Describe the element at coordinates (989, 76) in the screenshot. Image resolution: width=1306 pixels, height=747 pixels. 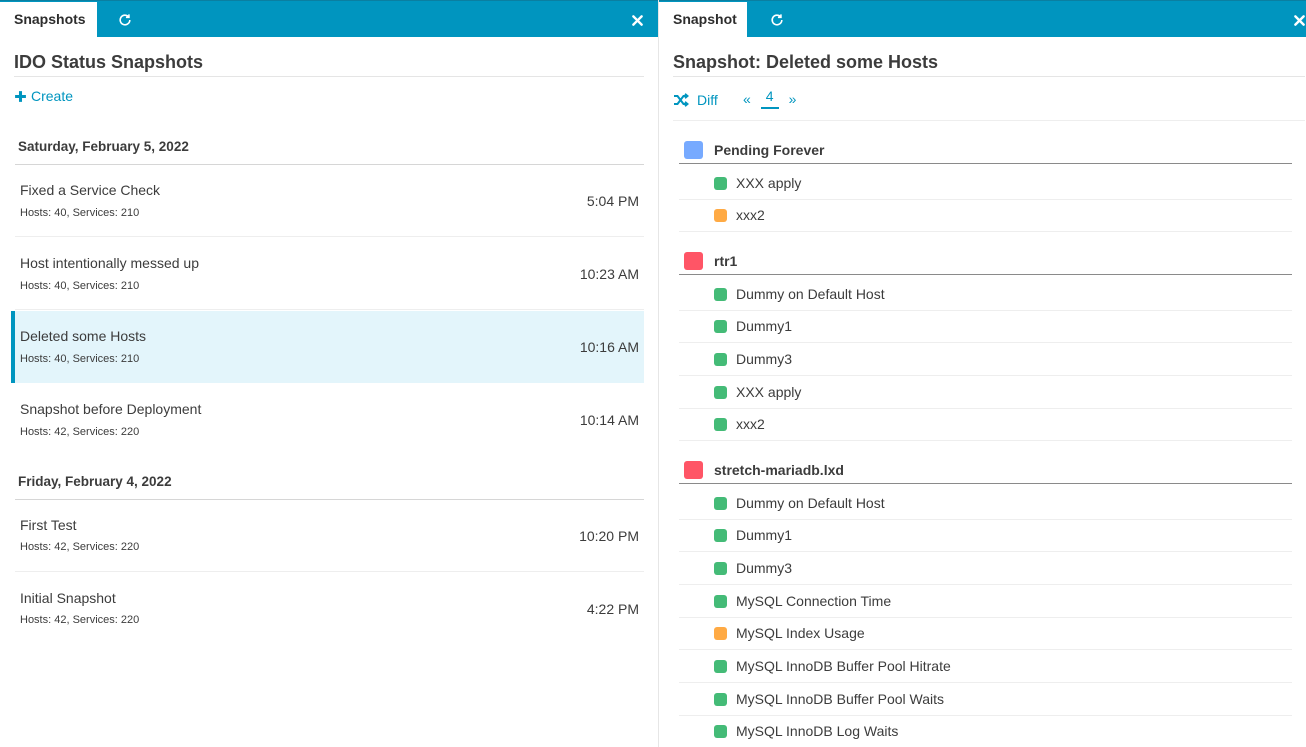
I see `title-divider` at that location.